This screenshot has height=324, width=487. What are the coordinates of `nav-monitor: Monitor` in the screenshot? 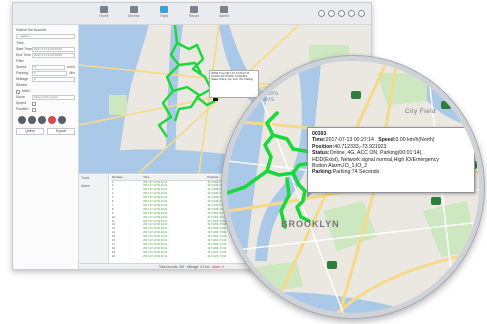 It's located at (134, 12).